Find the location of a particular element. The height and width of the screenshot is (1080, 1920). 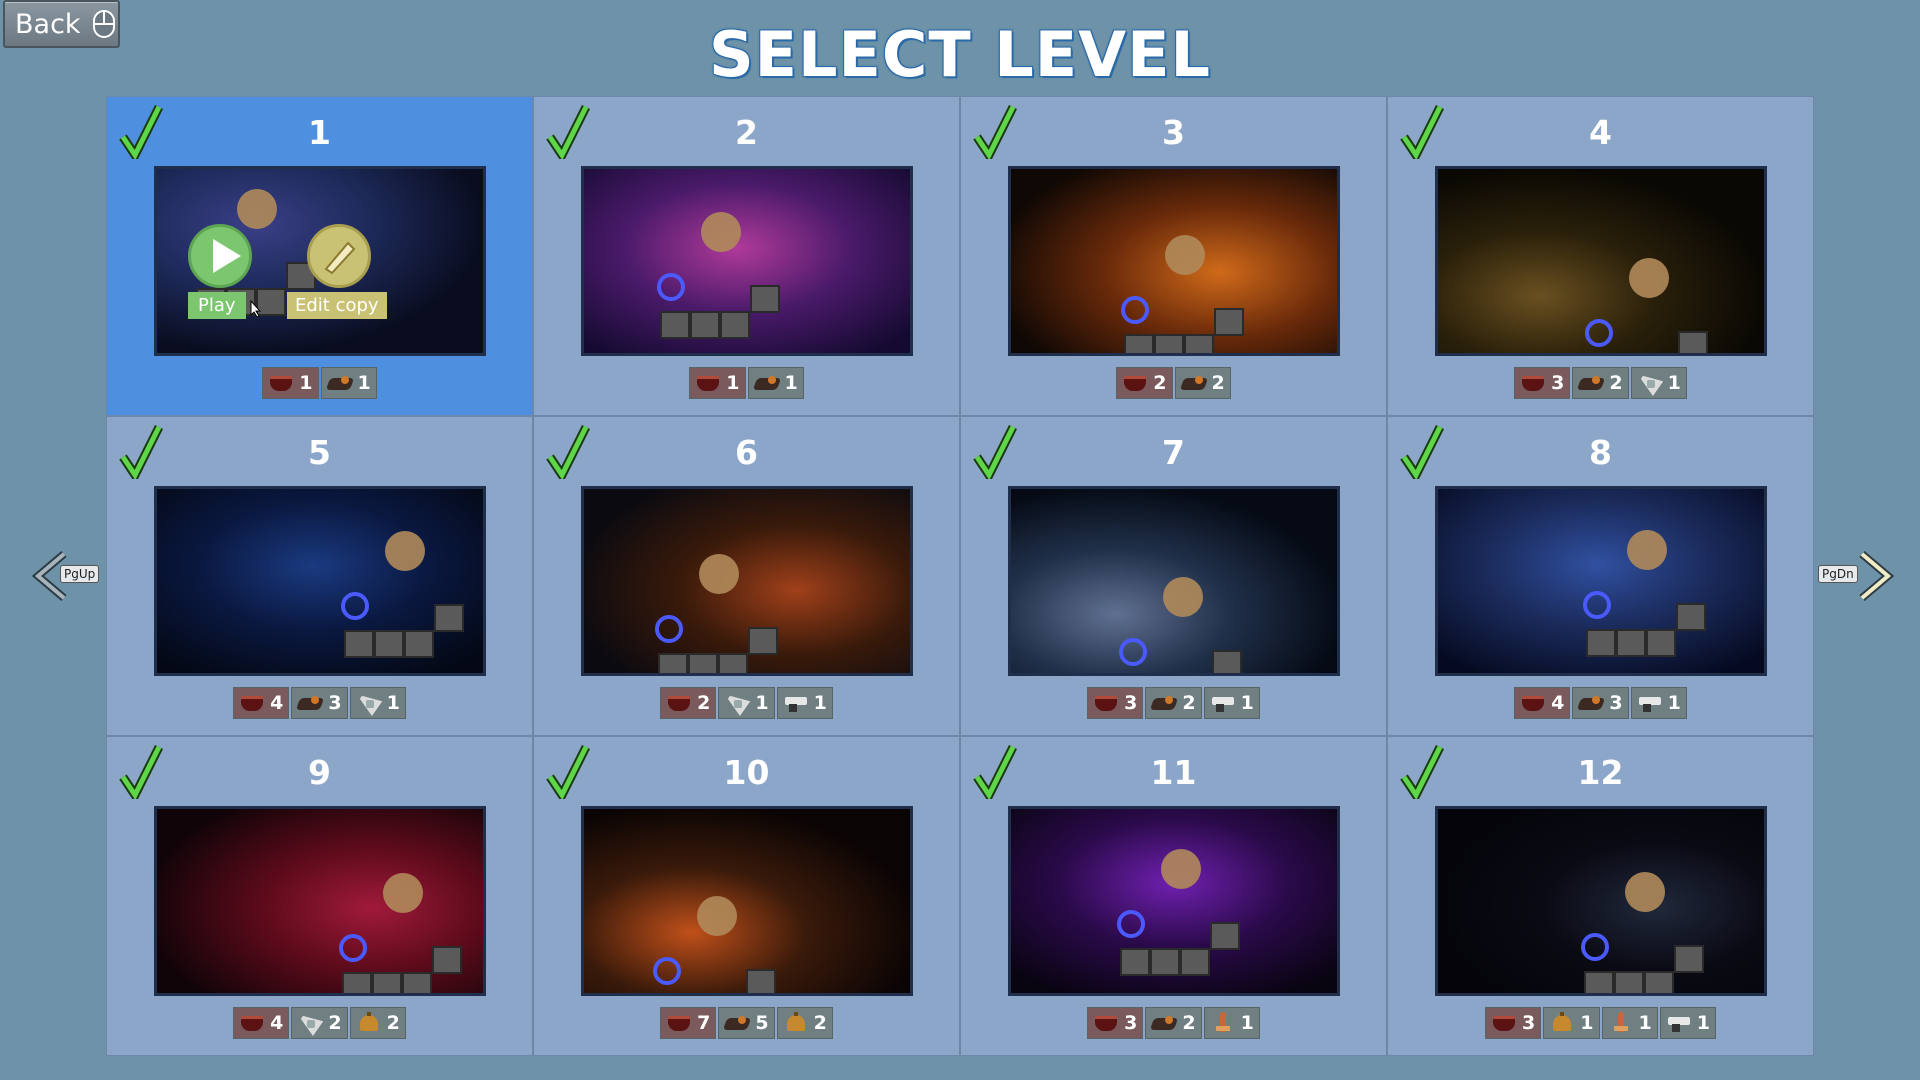

level-card: 322 is located at coordinates (1173, 256).